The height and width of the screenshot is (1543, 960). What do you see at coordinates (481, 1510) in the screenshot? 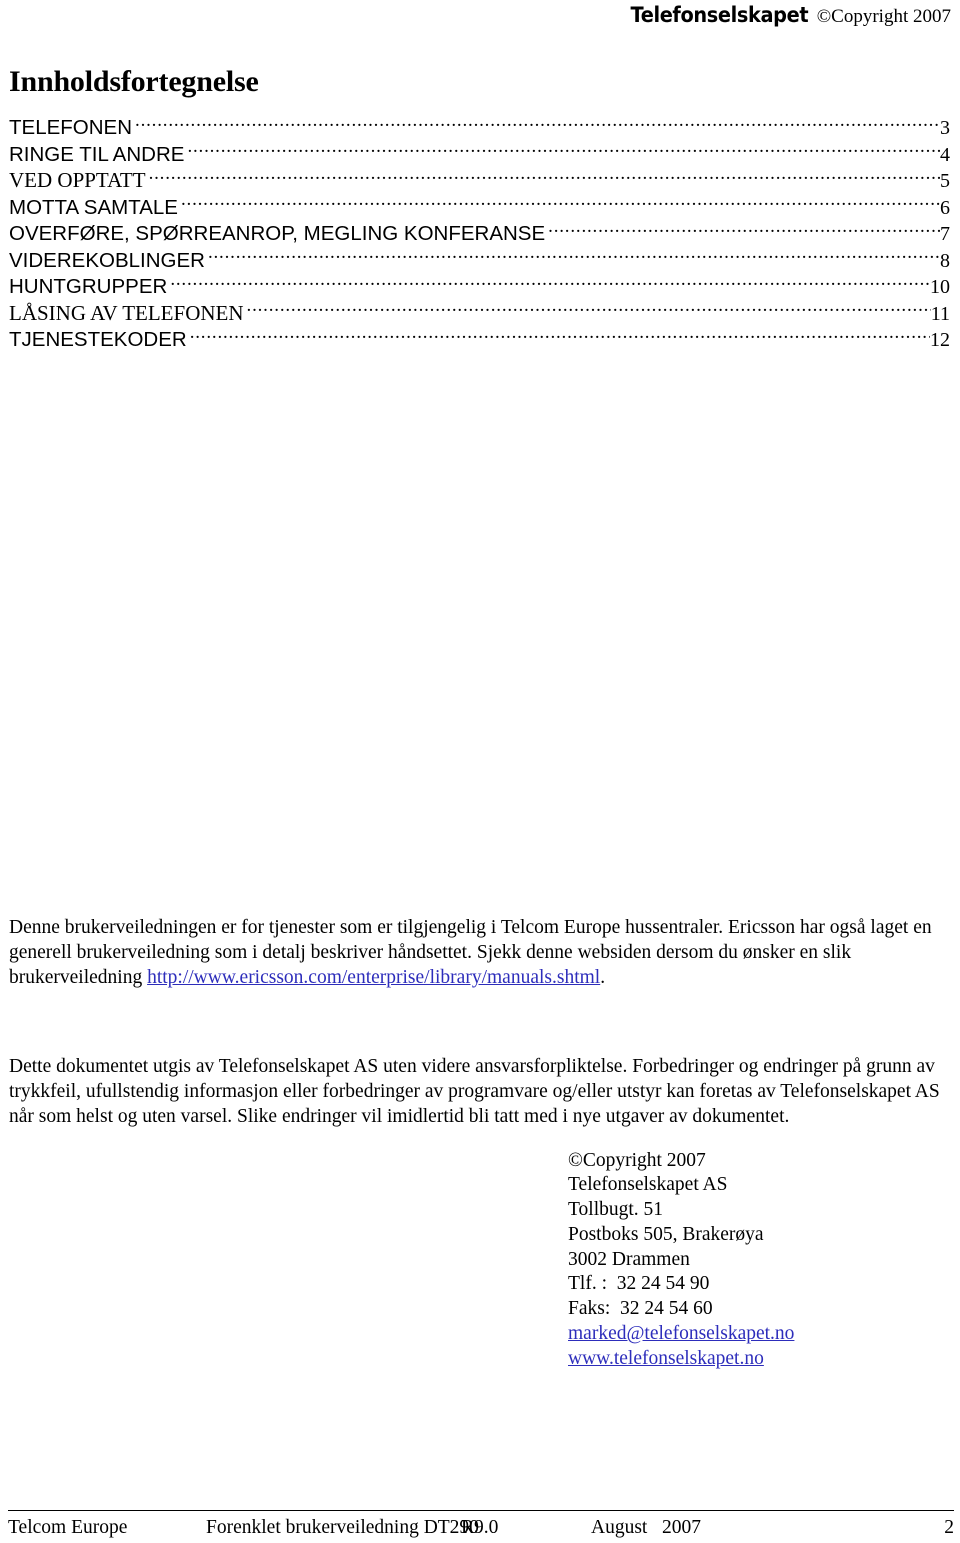
I see `footer-divider` at bounding box center [481, 1510].